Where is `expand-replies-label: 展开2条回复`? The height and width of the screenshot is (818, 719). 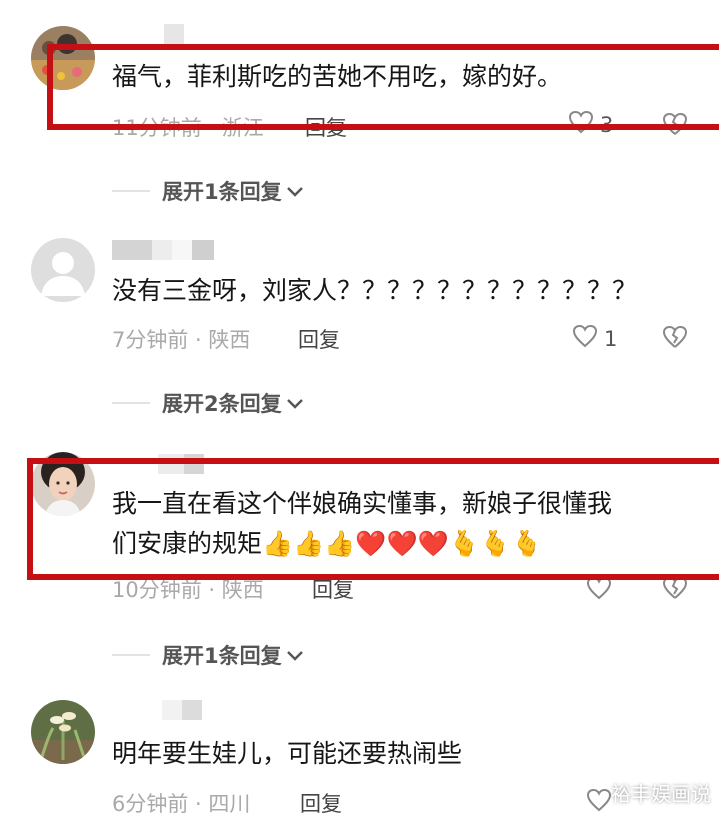
expand-replies-label: 展开2条回复 is located at coordinates (222, 404).